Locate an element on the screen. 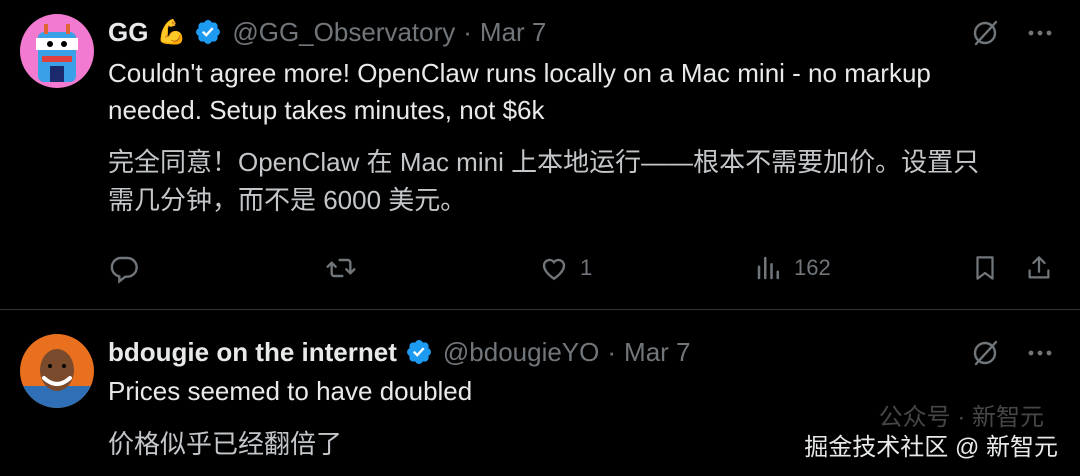 This screenshot has width=1080, height=476. author-handle: @bdougieYO is located at coordinates (521, 352).